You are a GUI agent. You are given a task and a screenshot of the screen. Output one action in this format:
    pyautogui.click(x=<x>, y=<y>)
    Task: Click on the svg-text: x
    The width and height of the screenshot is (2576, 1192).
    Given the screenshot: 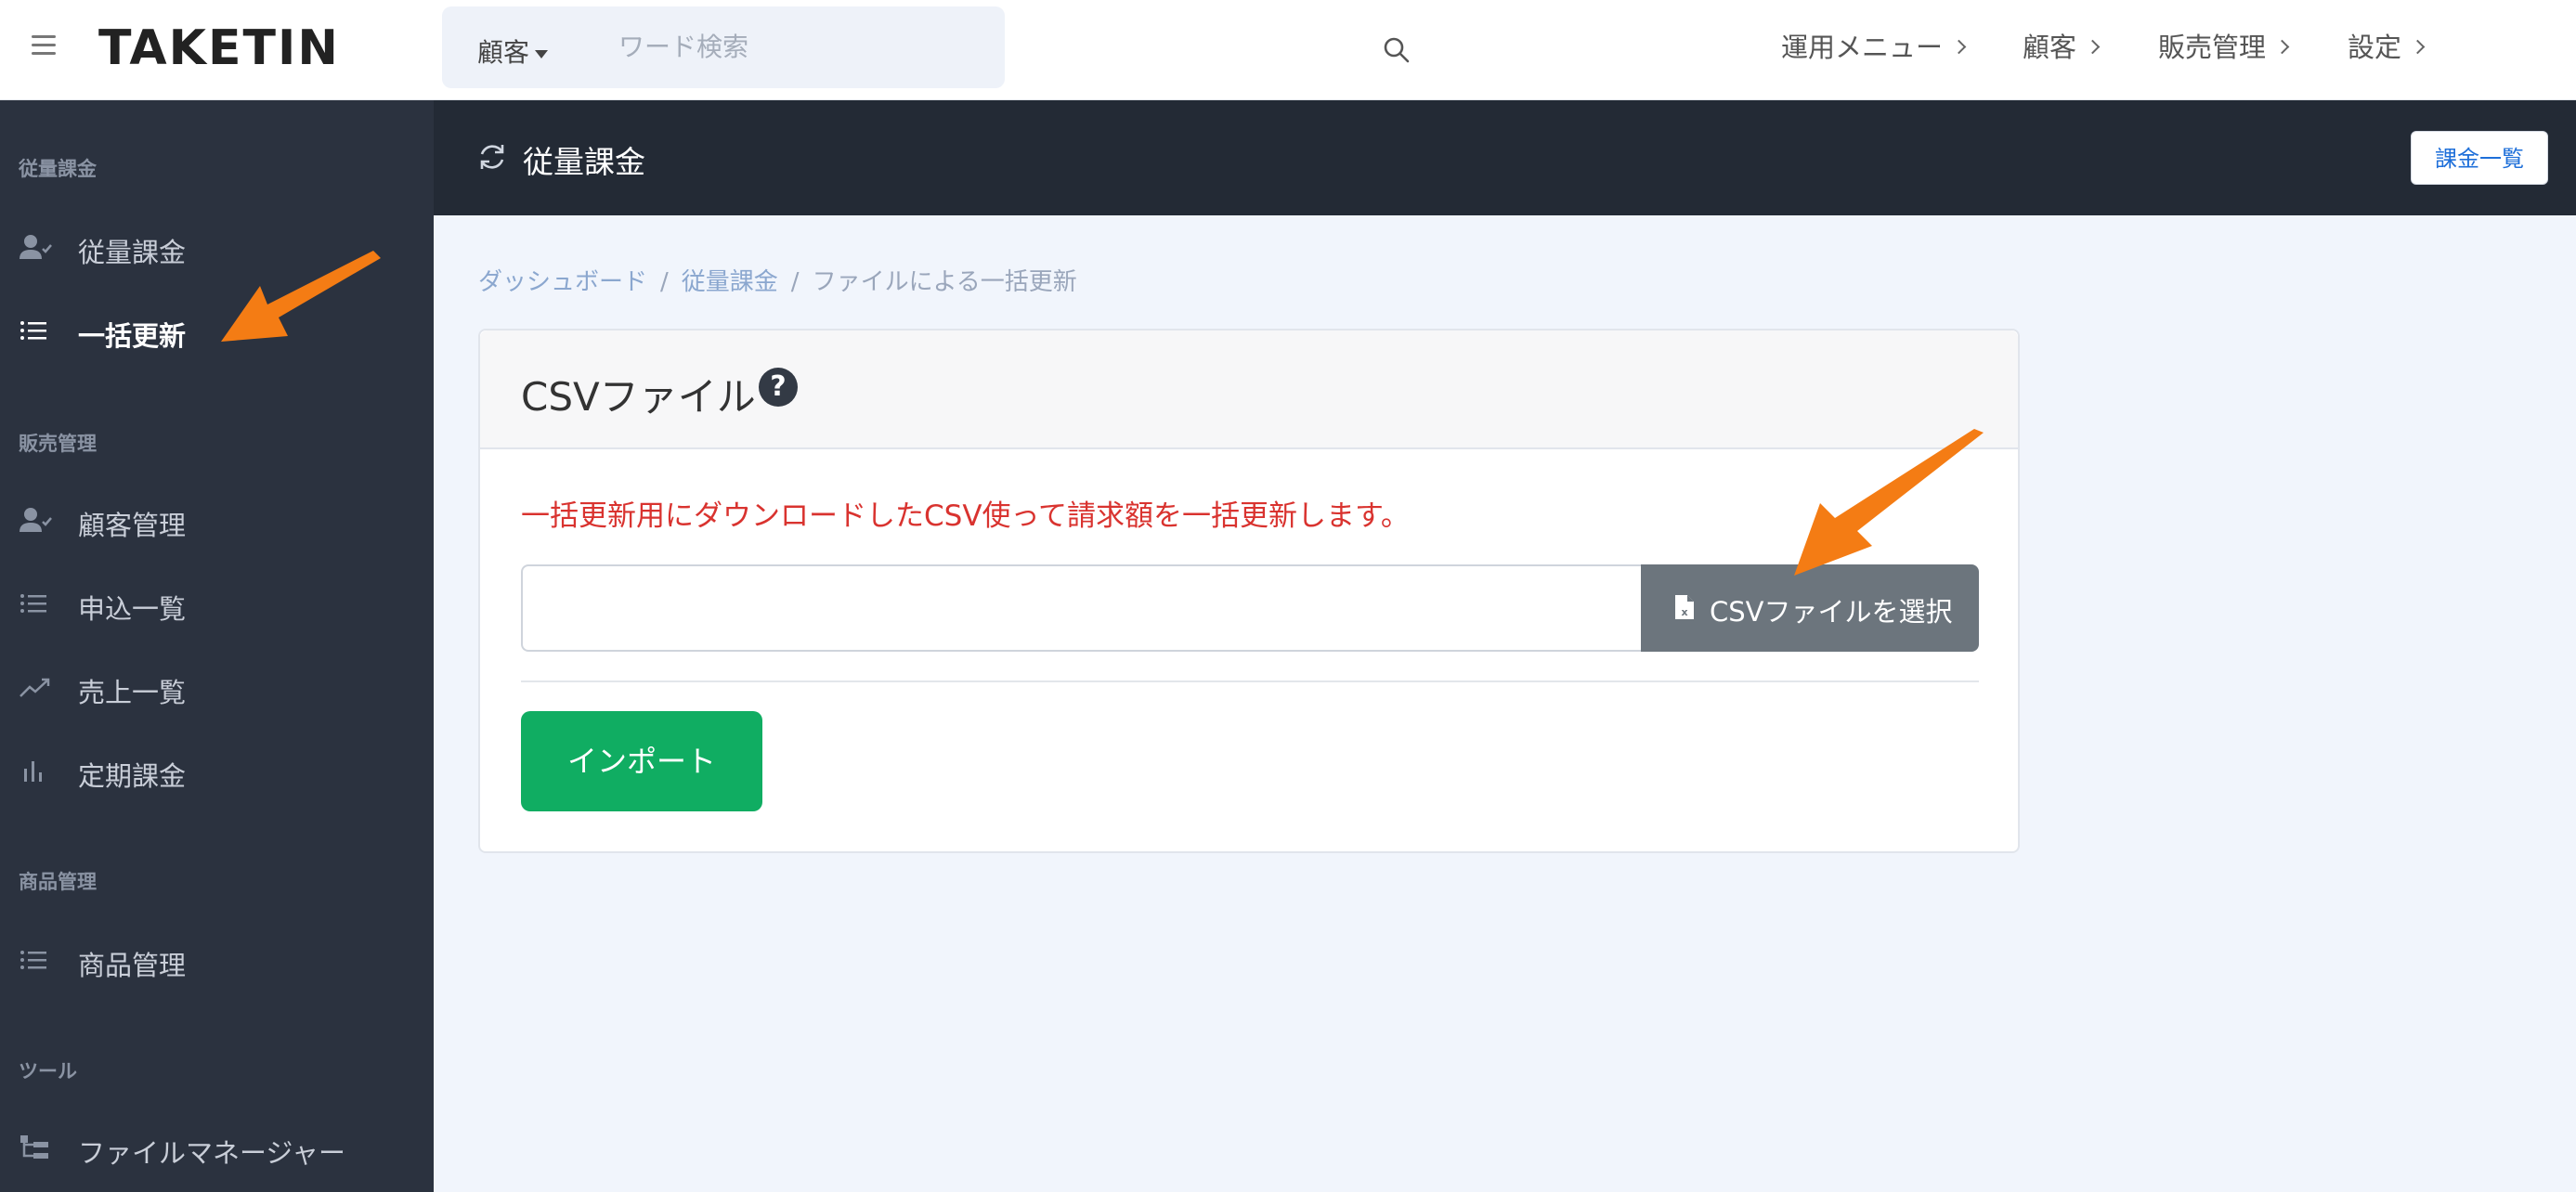 What is the action you would take?
    pyautogui.click(x=1684, y=612)
    